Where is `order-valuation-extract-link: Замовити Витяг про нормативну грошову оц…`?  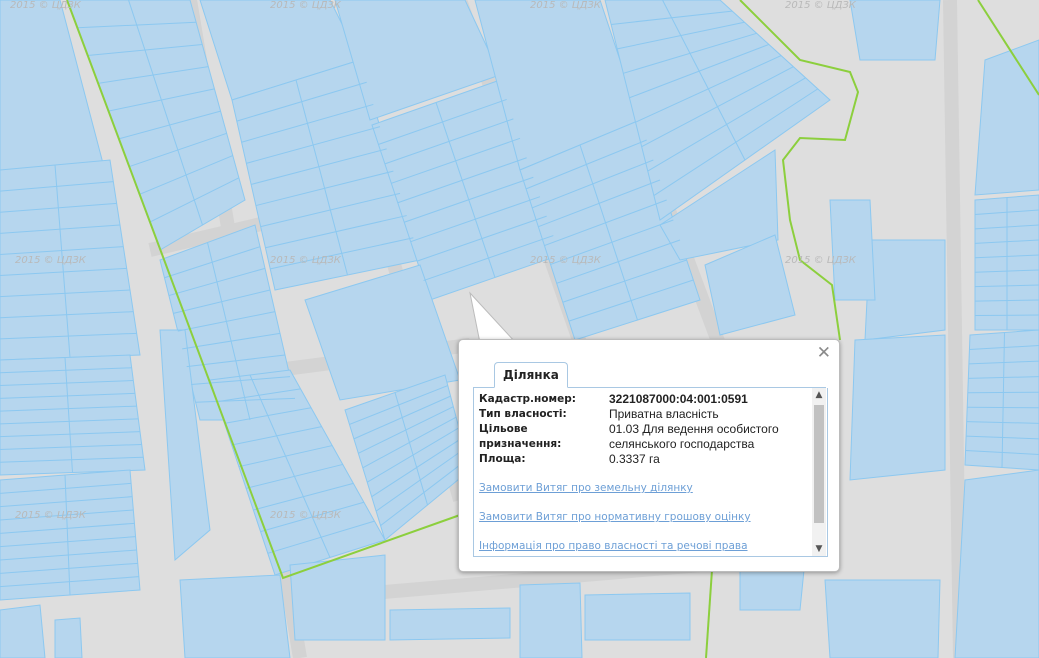 order-valuation-extract-link: Замовити Витяг про нормативну грошову оц… is located at coordinates (643, 517).